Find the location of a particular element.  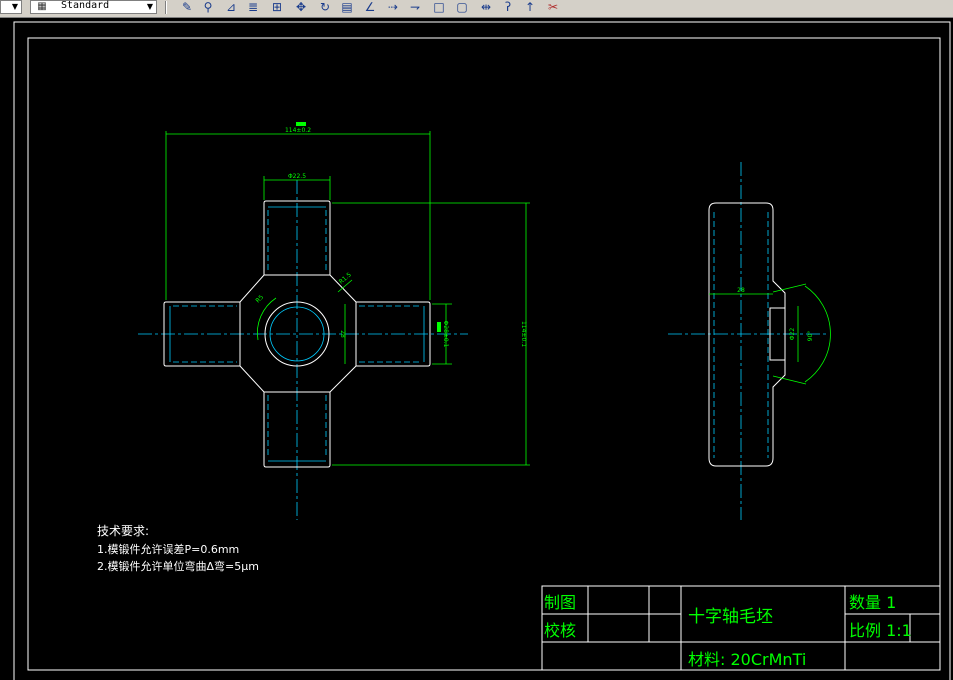

edit-icon: ✎ is located at coordinates (187, 7).